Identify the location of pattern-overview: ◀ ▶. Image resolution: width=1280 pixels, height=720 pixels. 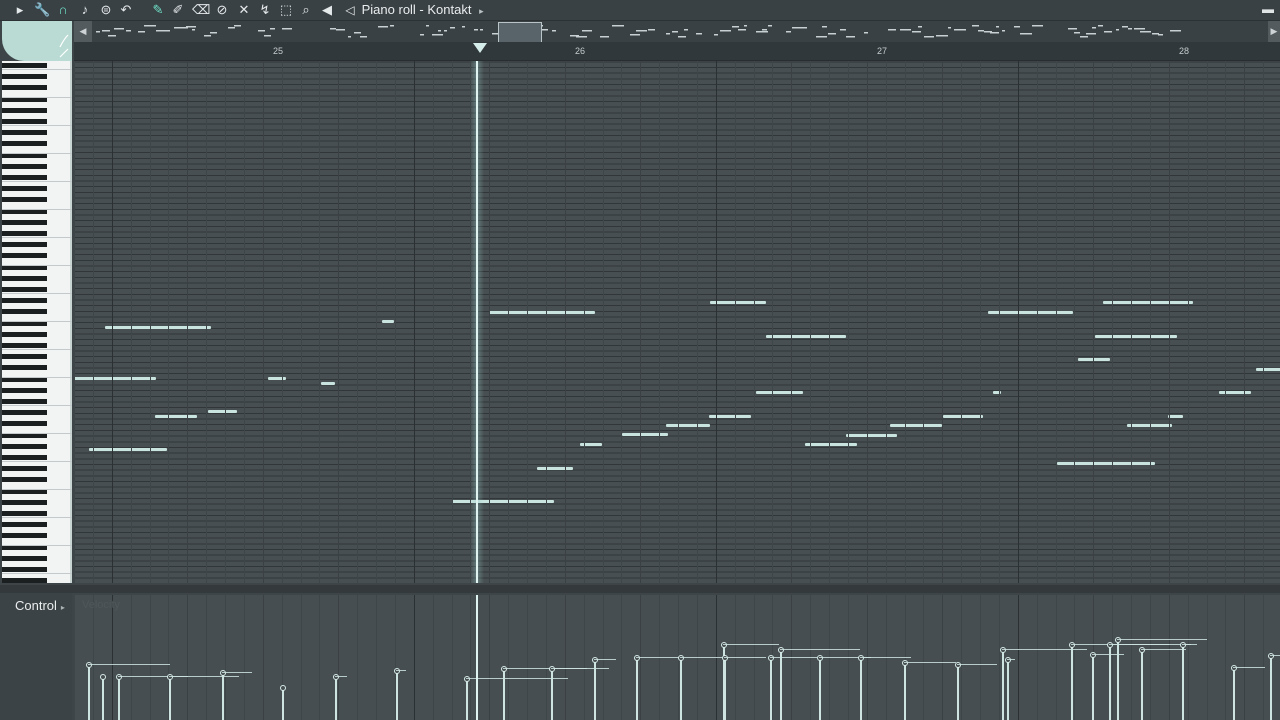
(677, 32).